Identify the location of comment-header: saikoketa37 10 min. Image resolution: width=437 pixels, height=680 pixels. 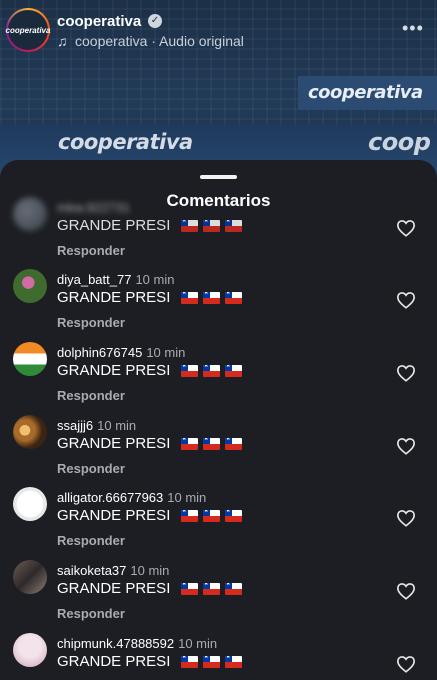
(113, 570).